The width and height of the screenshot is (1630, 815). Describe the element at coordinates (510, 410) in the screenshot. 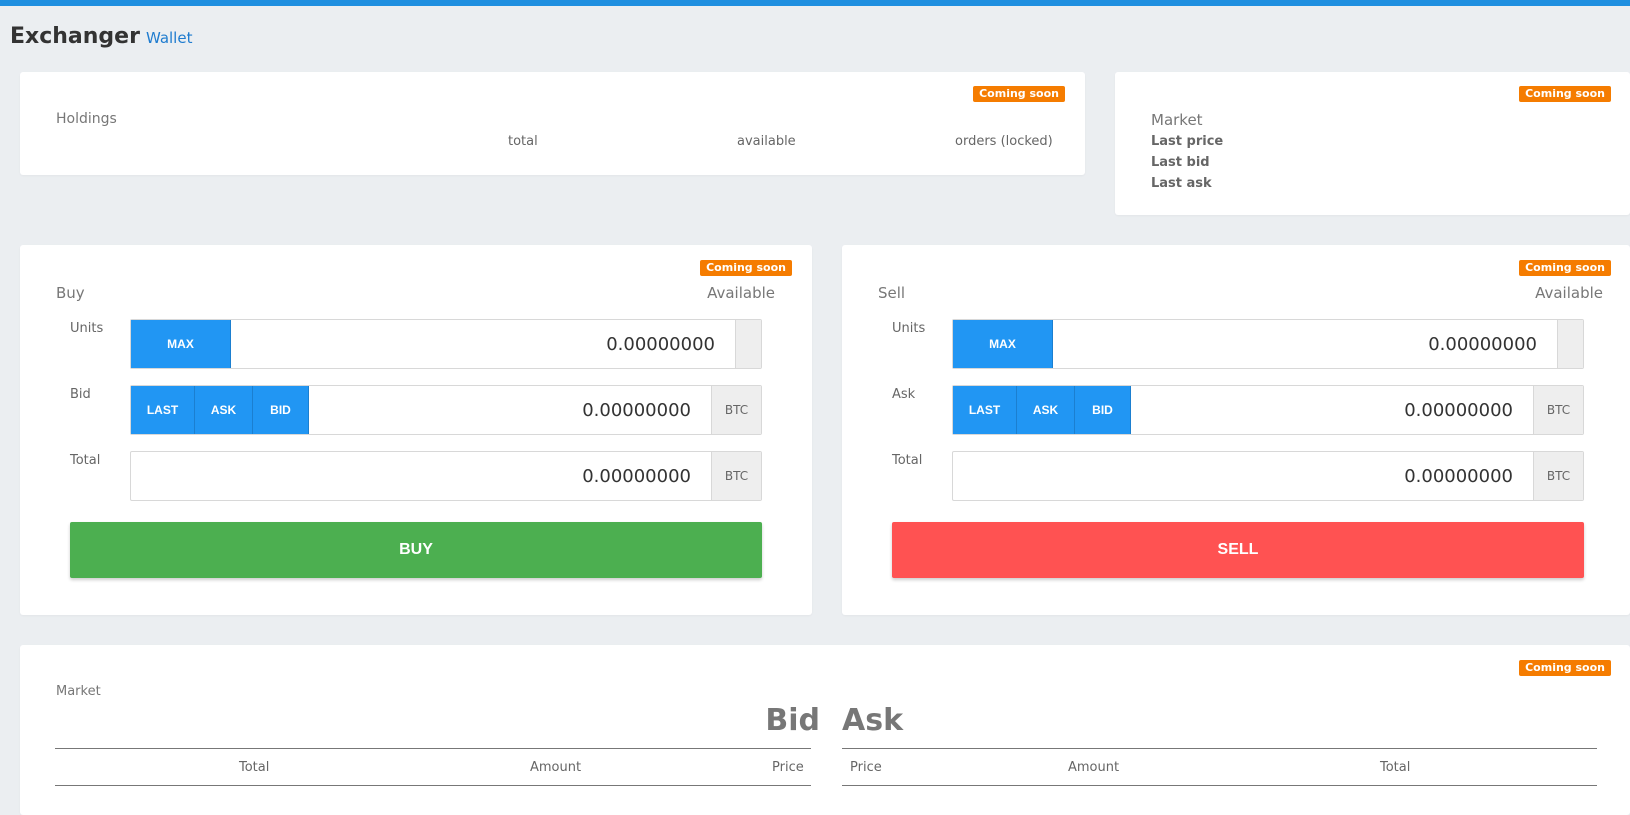

I see `buy-bid-input` at that location.